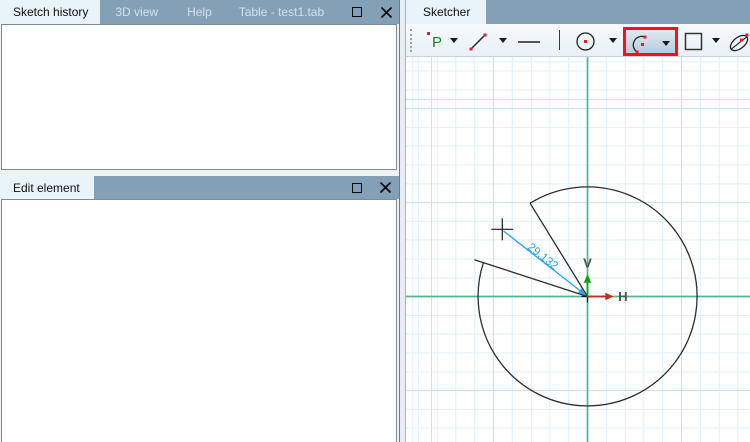  I want to click on ellipse-tool-button, so click(739, 43).